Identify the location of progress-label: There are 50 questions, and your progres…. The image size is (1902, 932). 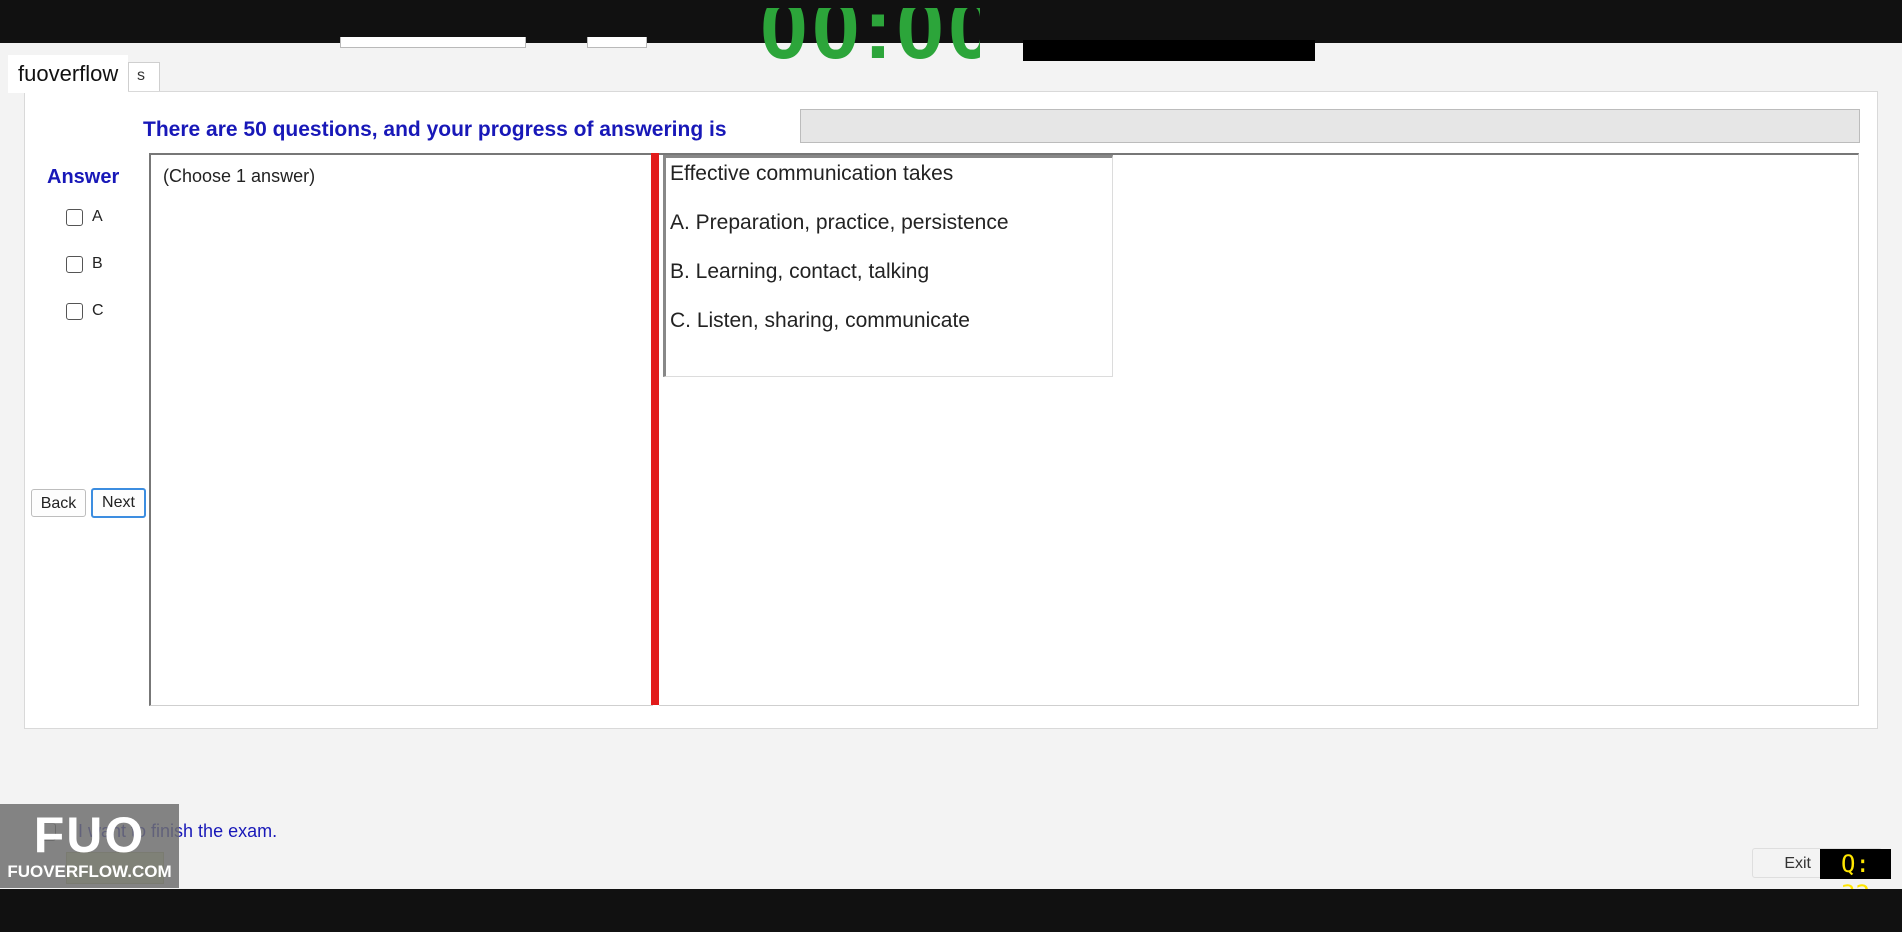
(435, 129).